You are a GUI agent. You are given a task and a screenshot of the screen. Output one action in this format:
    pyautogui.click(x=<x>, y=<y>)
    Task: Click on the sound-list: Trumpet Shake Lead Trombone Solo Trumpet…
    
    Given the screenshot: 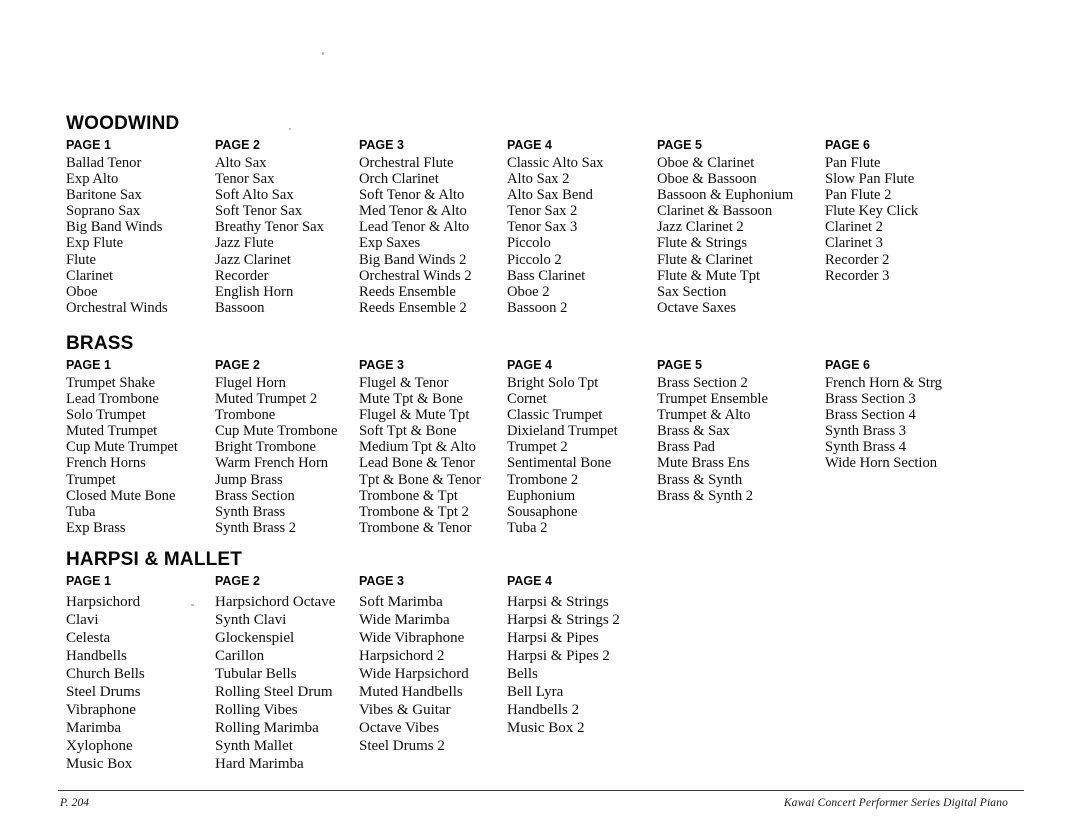 What is the action you would take?
    pyautogui.click(x=141, y=455)
    